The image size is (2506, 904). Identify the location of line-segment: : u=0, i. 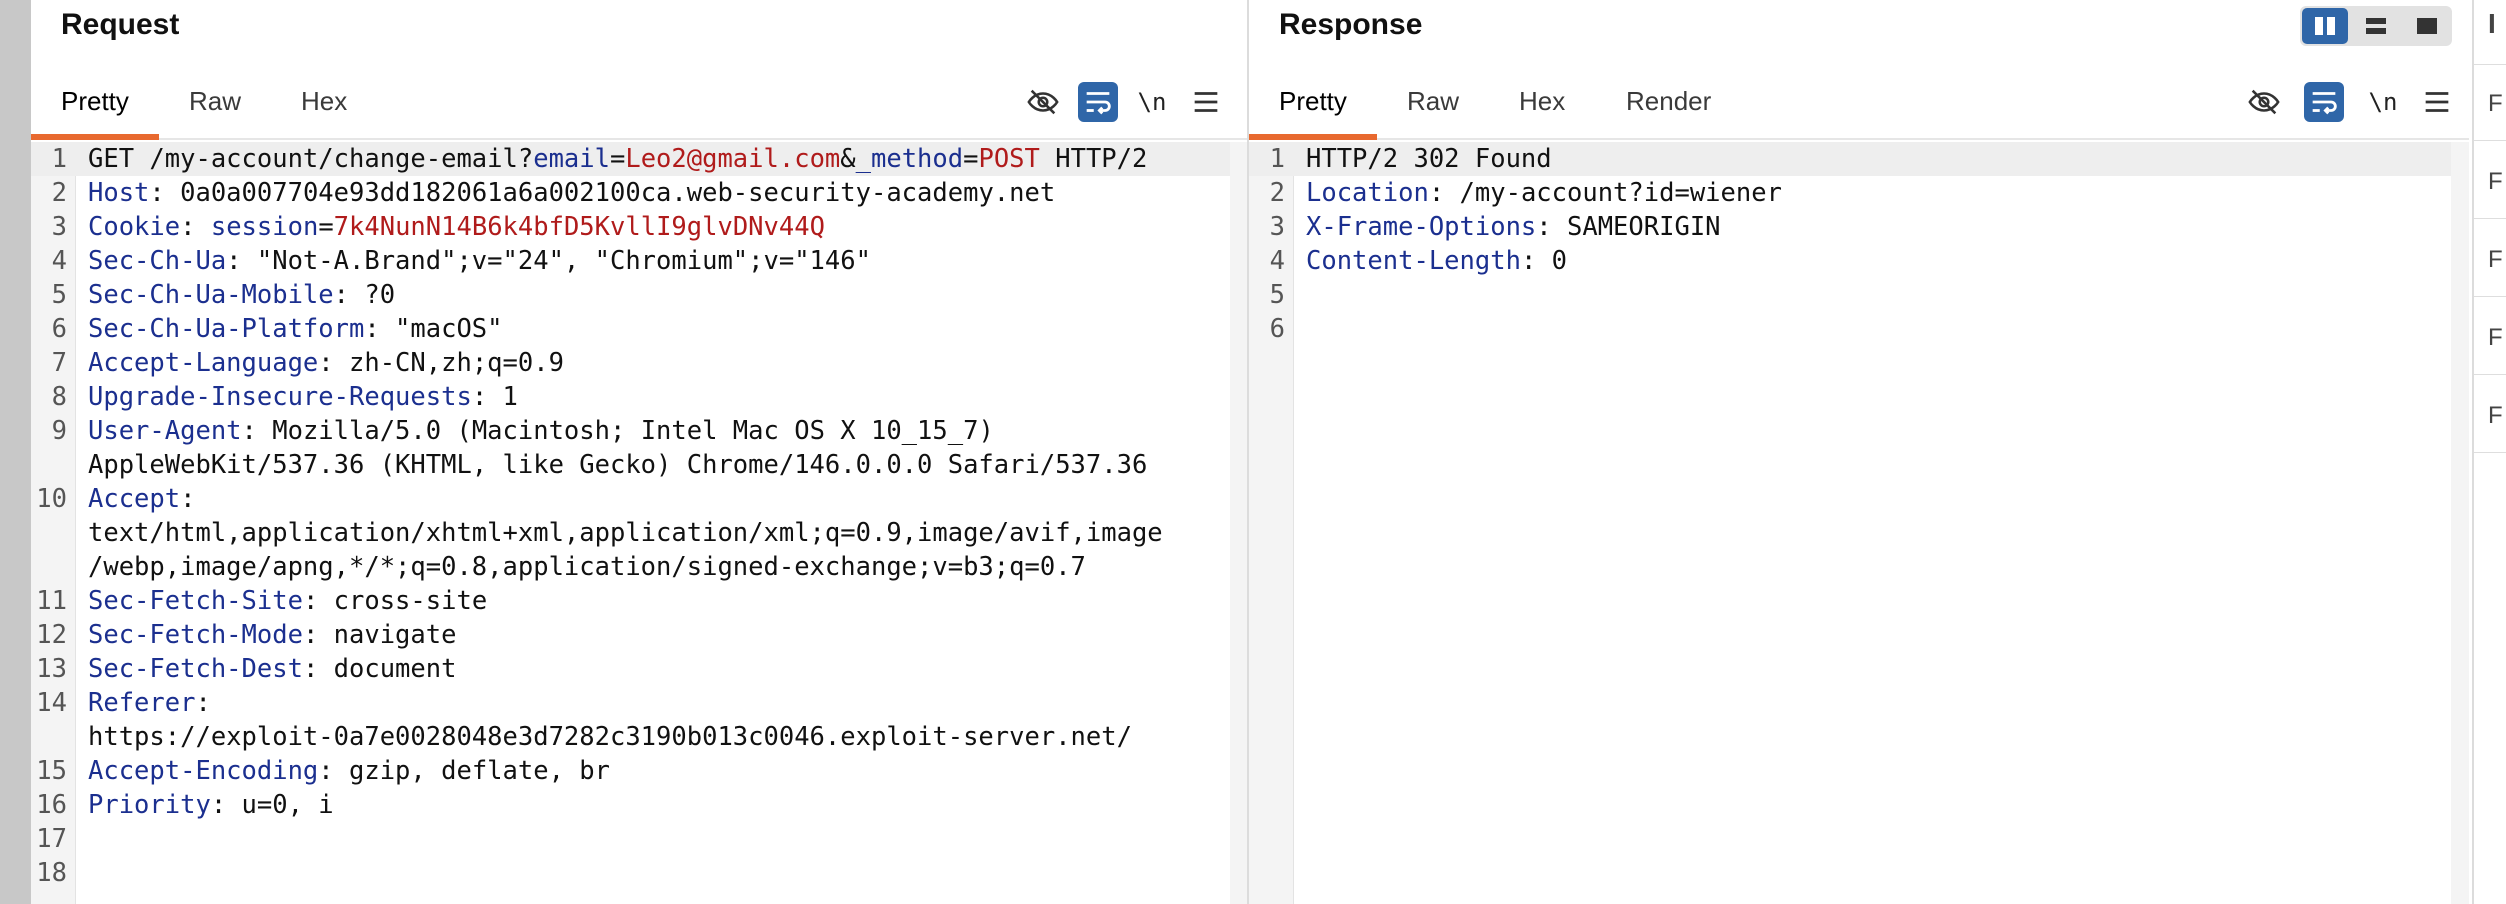
(272, 805).